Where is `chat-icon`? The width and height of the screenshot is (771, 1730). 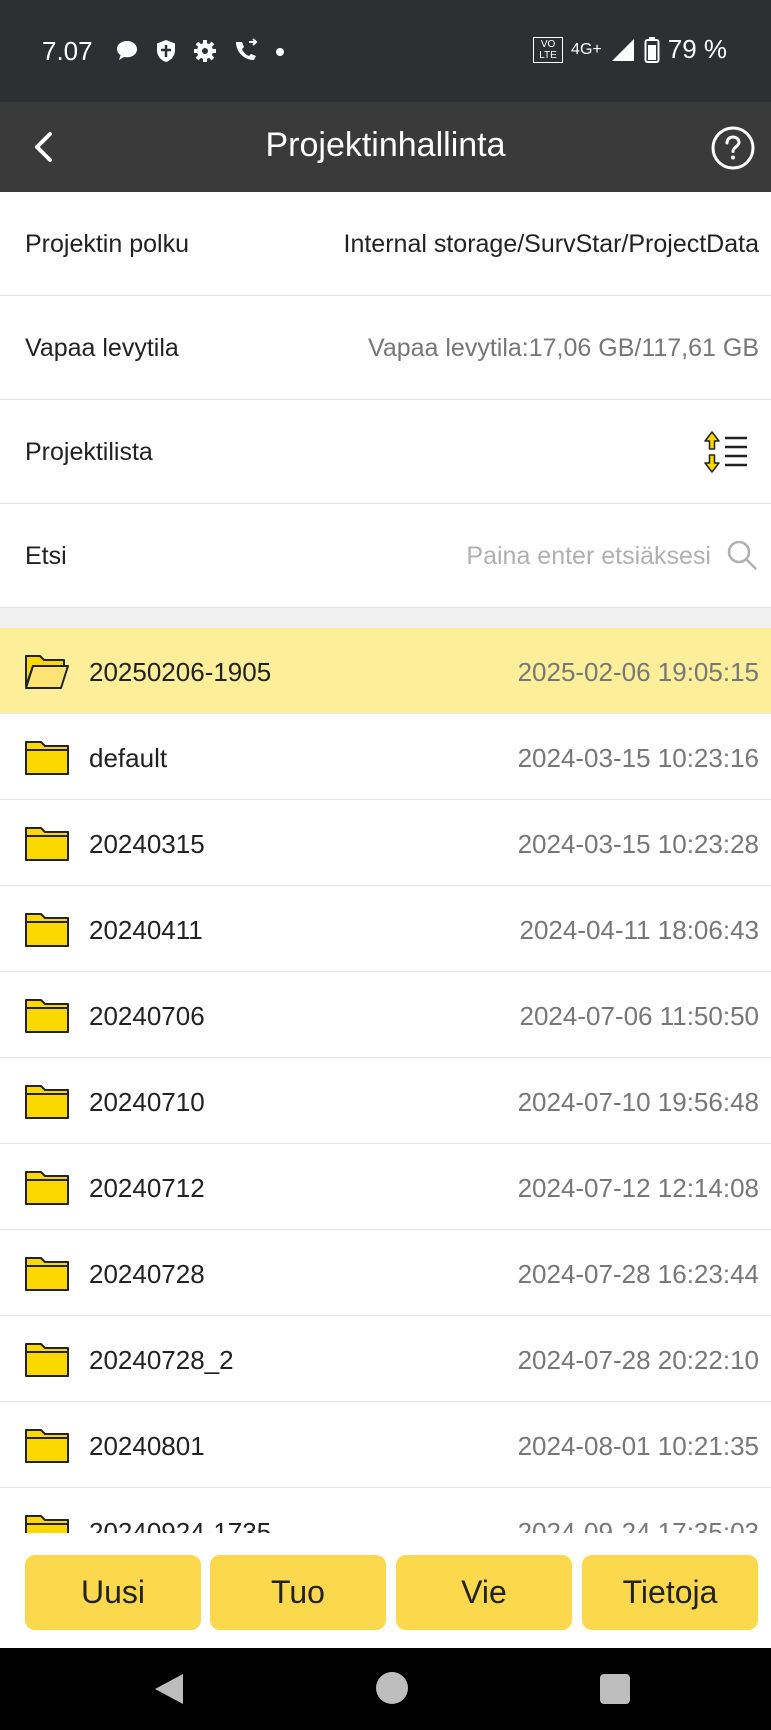
chat-icon is located at coordinates (127, 50).